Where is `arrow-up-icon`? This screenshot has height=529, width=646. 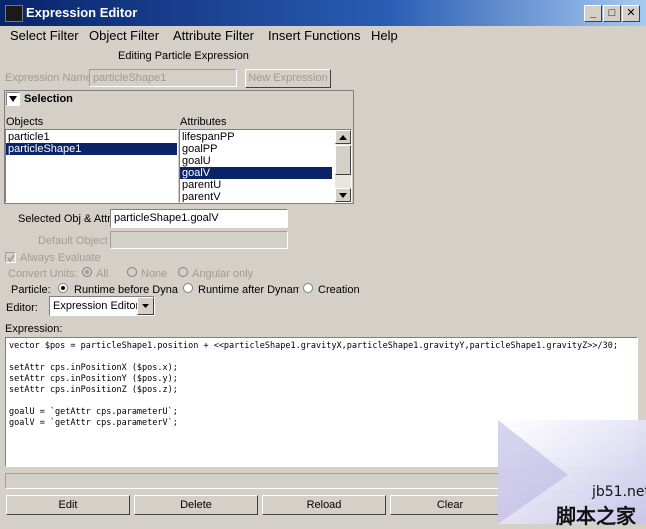 arrow-up-icon is located at coordinates (343, 137).